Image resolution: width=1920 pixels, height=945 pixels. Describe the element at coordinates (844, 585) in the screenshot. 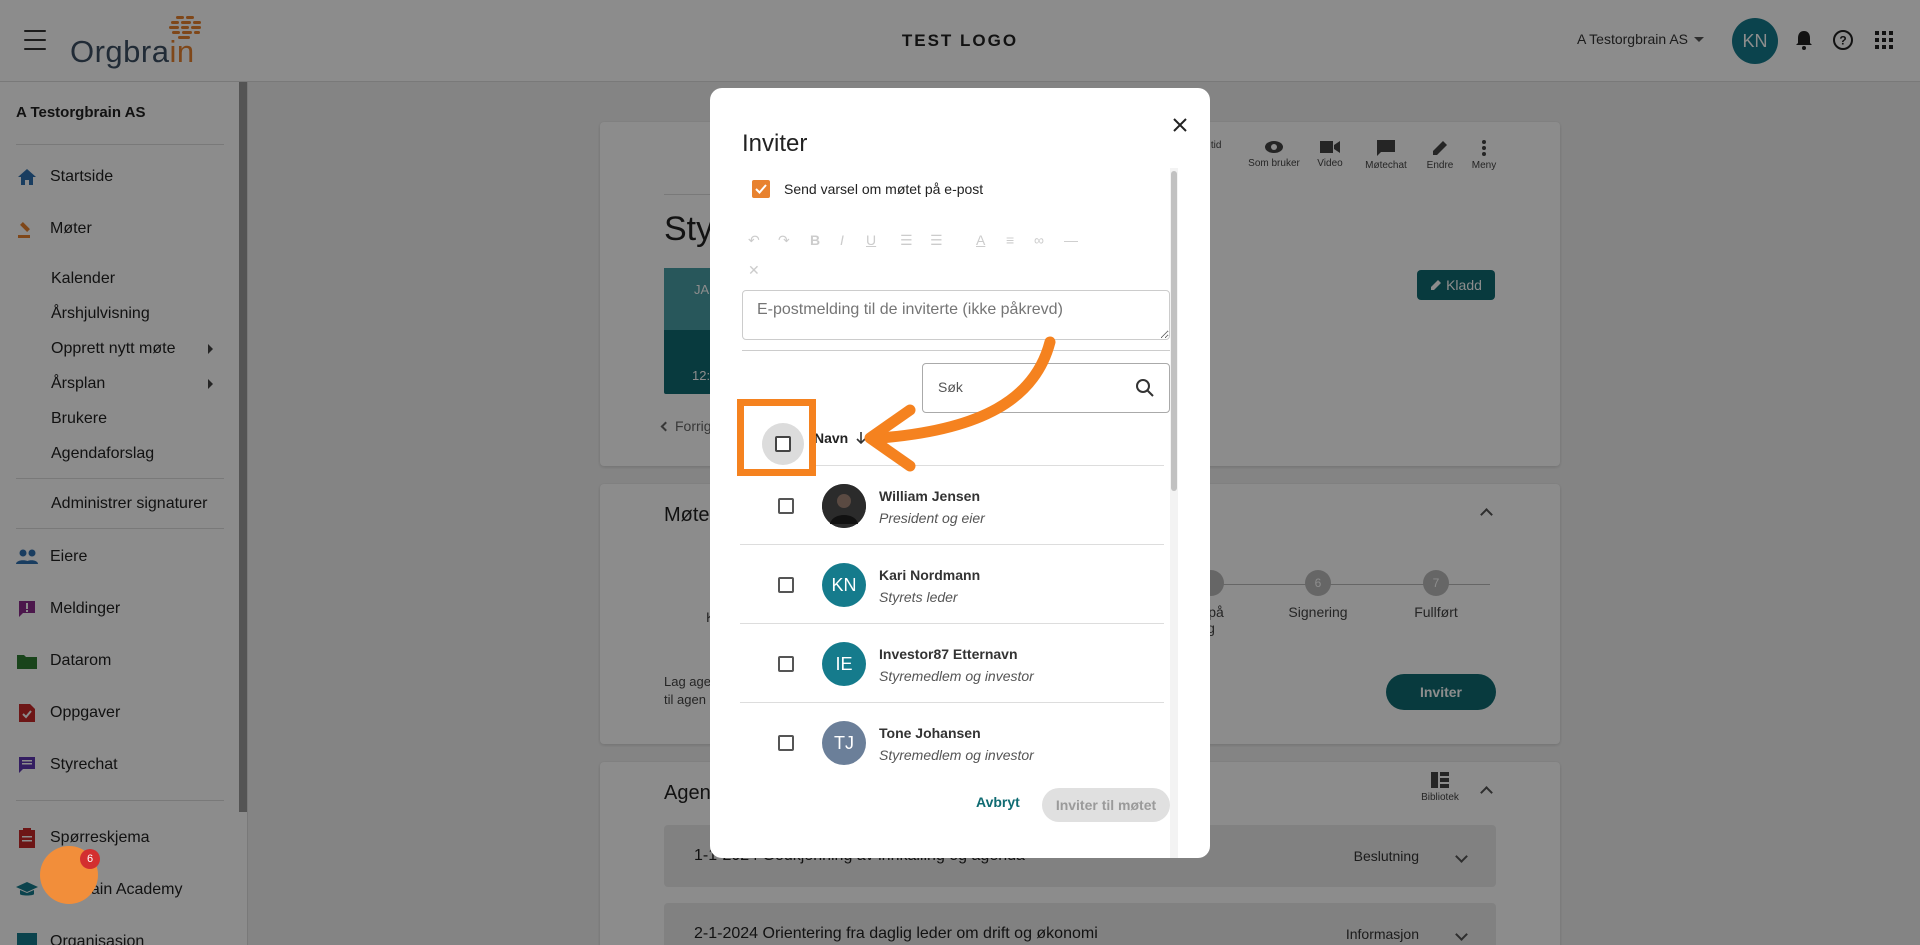

I see `avatar: KN` at that location.